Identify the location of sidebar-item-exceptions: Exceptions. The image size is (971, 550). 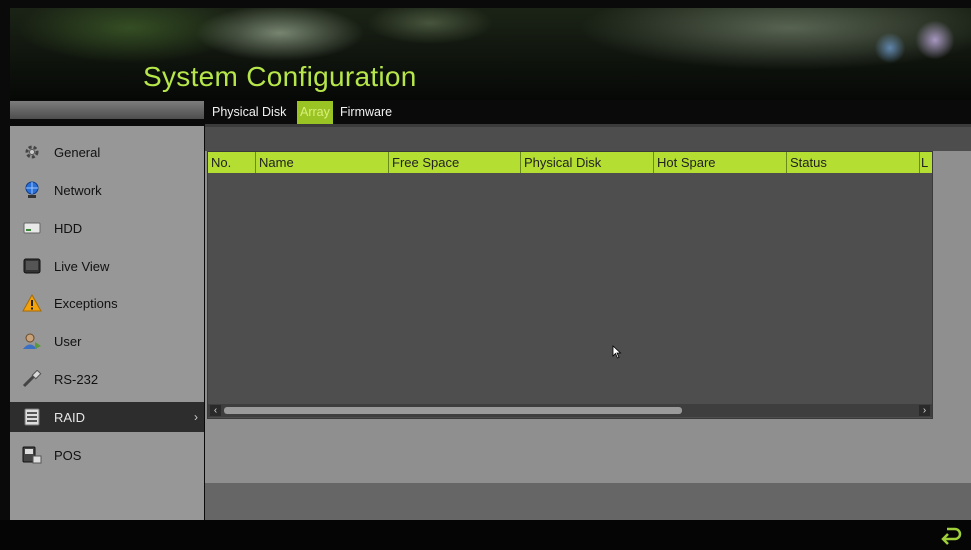
(107, 303).